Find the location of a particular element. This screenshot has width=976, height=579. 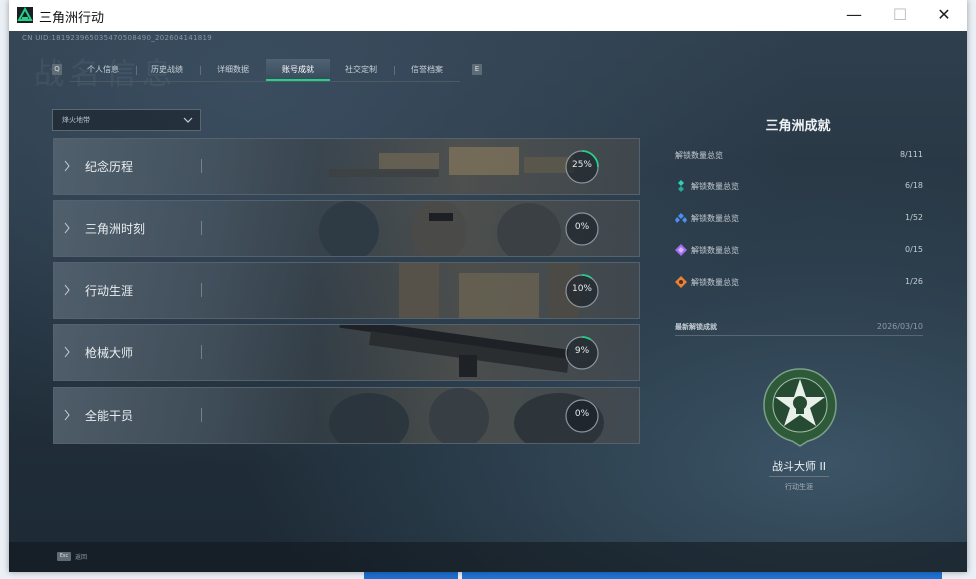

latest-badge-name: 战斗大师 II is located at coordinates (799, 466).